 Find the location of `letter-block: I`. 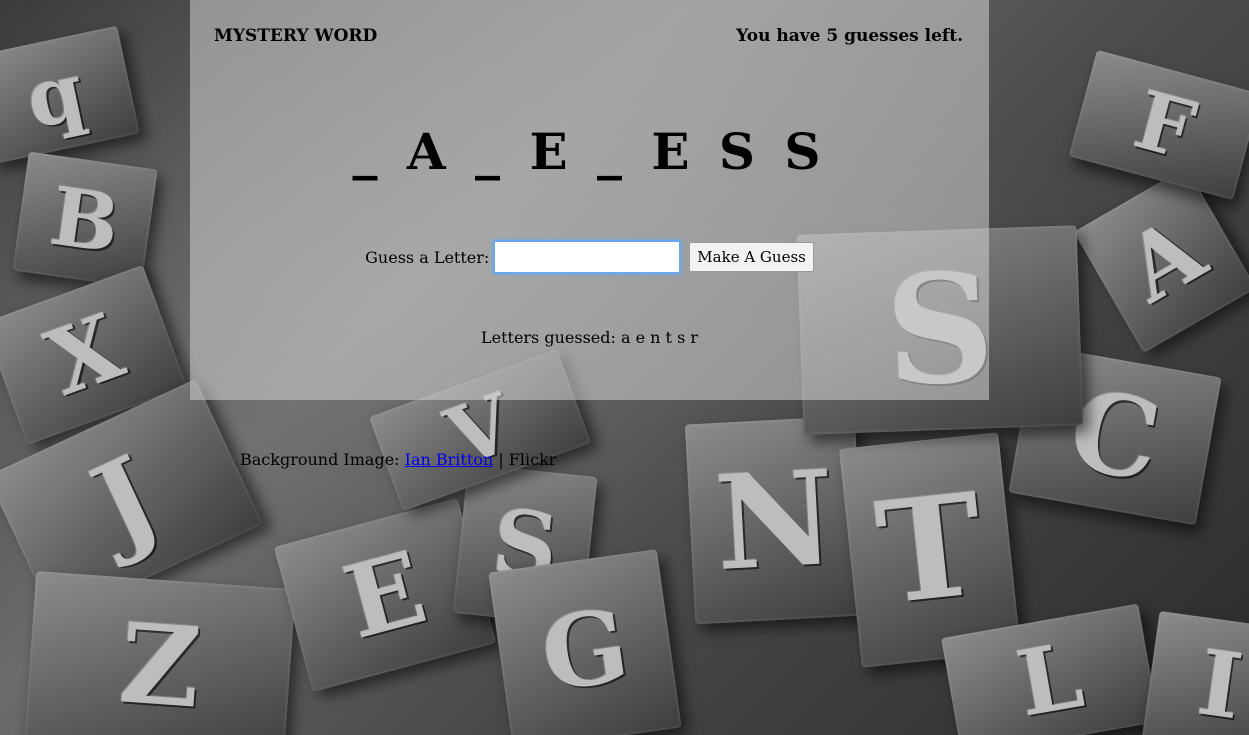

letter-block: I is located at coordinates (1195, 672).